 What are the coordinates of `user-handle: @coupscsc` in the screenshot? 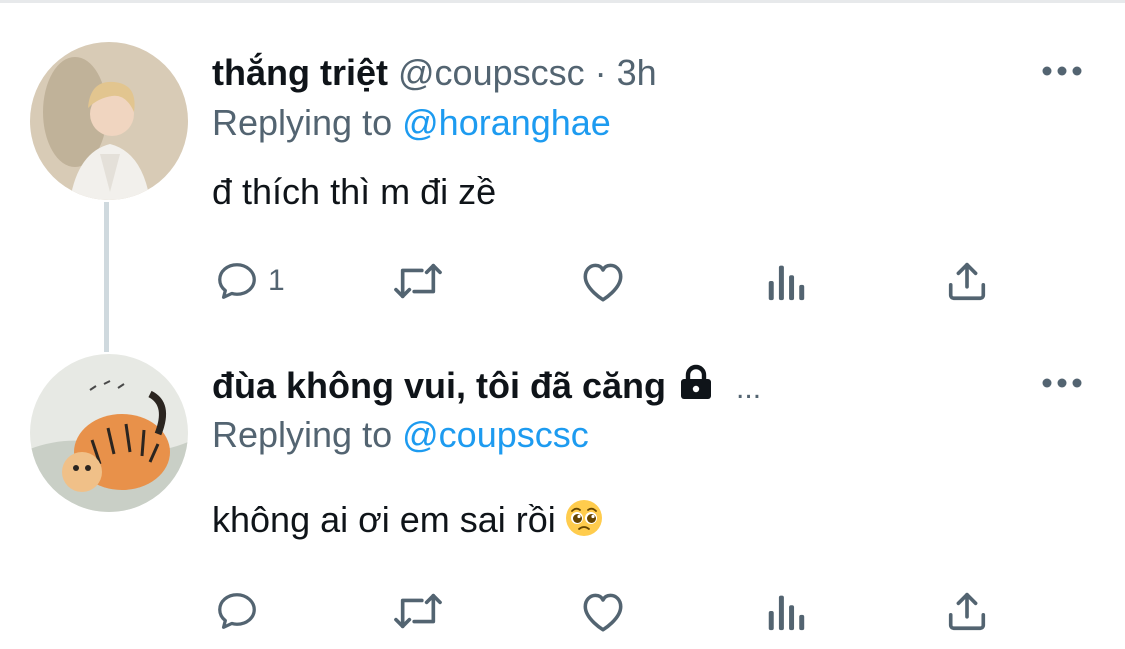 It's located at (491, 72).